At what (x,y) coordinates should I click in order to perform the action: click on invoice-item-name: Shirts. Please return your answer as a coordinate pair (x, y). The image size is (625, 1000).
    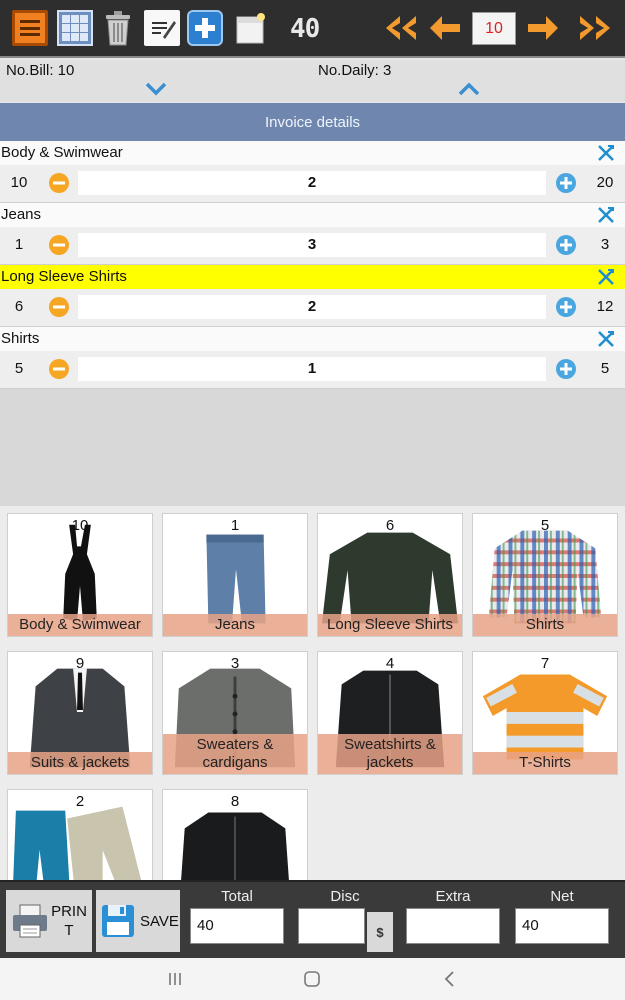
    Looking at the image, I should click on (312, 339).